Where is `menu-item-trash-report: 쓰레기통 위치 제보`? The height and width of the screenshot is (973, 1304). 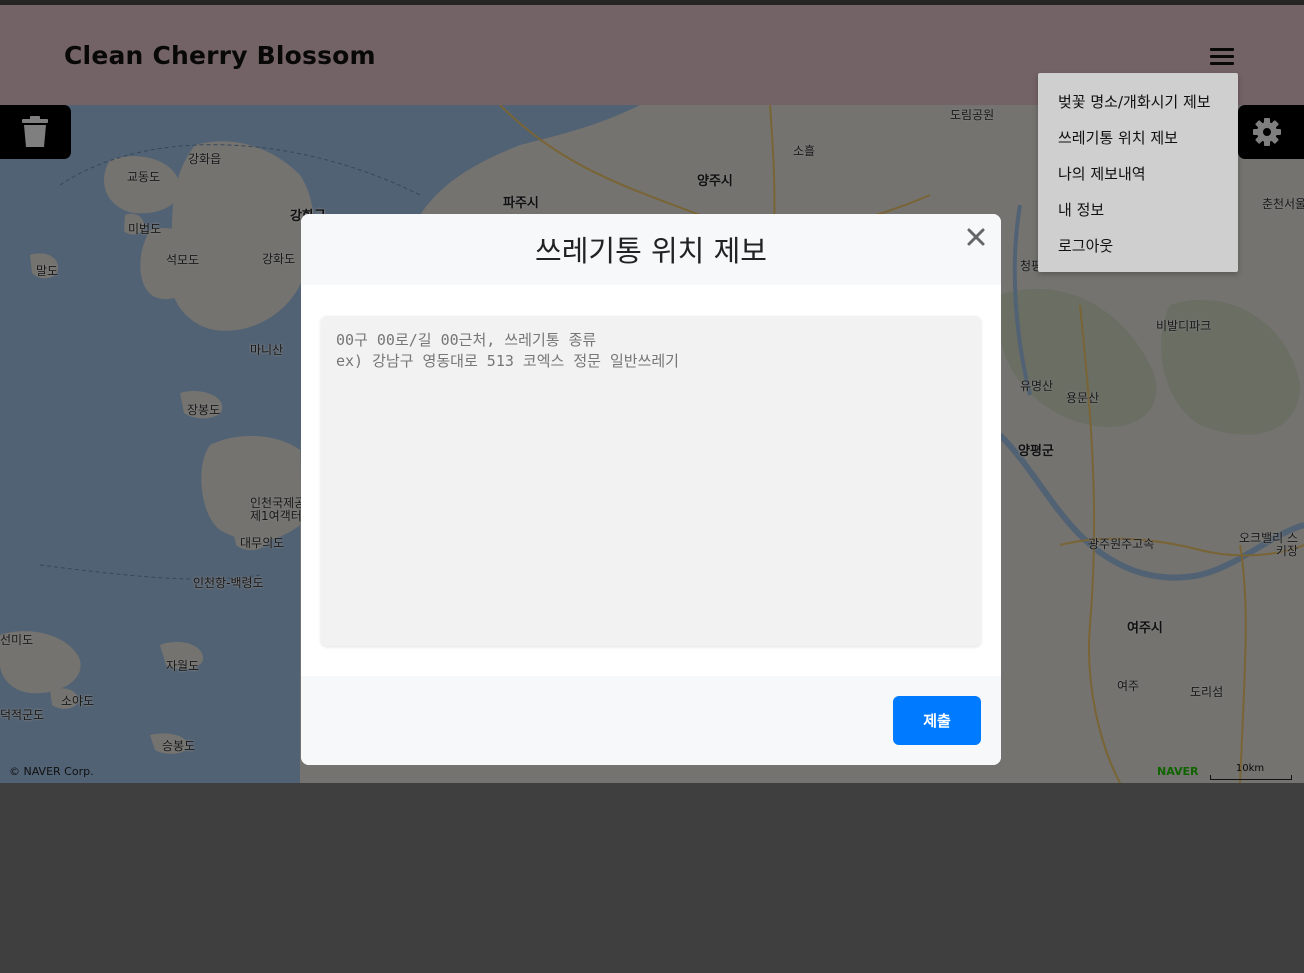
menu-item-trash-report: 쓰레기통 위치 제보 is located at coordinates (1118, 137).